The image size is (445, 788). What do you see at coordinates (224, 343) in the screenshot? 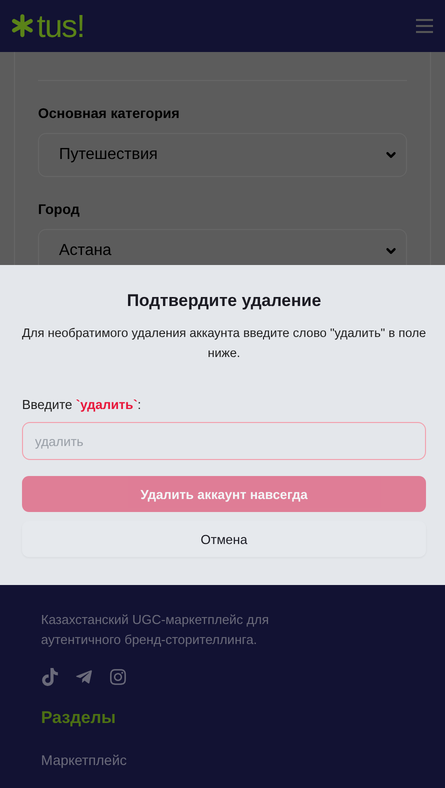
I see `dialog-message: Для необратимого удаления аккаунта введите слово "удалить" в поле ниже.` at bounding box center [224, 343].